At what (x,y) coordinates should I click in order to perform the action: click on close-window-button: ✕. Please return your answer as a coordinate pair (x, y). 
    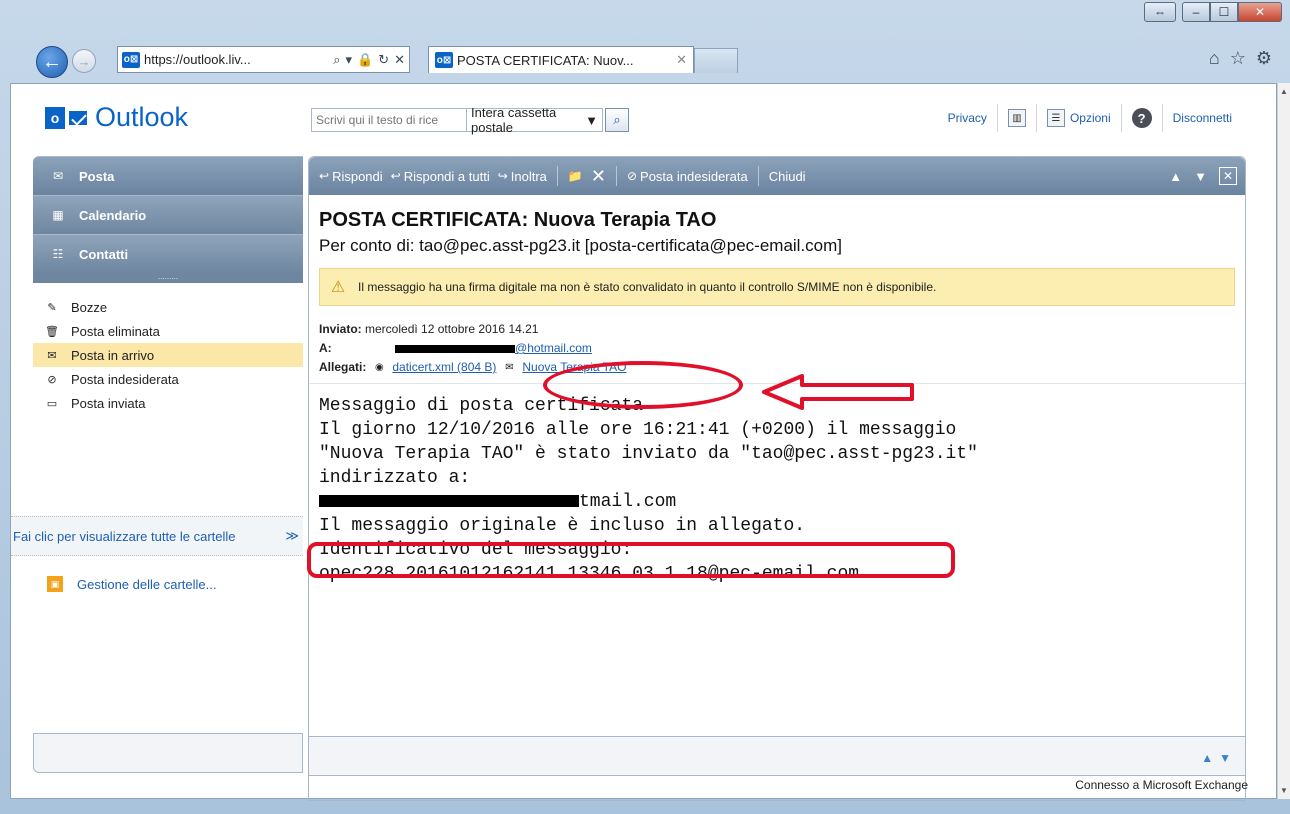
    Looking at the image, I should click on (1260, 12).